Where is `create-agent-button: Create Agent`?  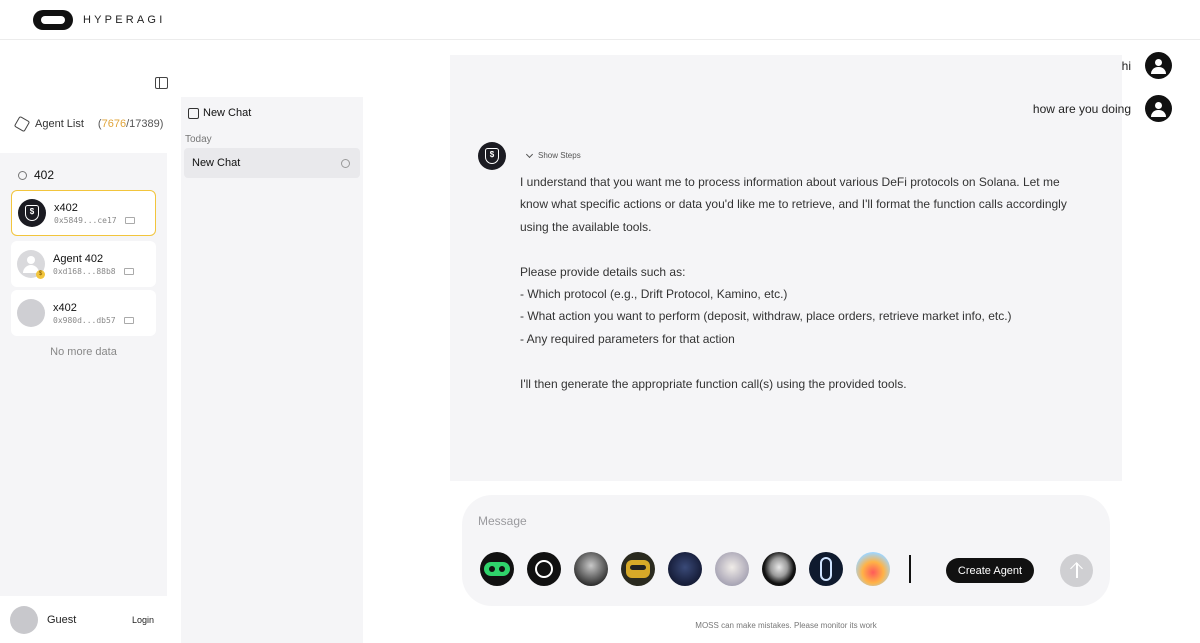
create-agent-button: Create Agent is located at coordinates (990, 570).